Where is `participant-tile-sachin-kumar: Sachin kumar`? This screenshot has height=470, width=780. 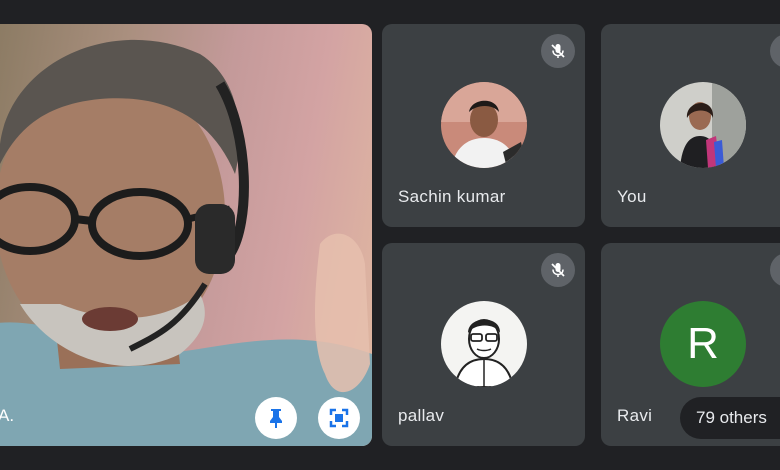
participant-tile-sachin-kumar: Sachin kumar is located at coordinates (483, 125).